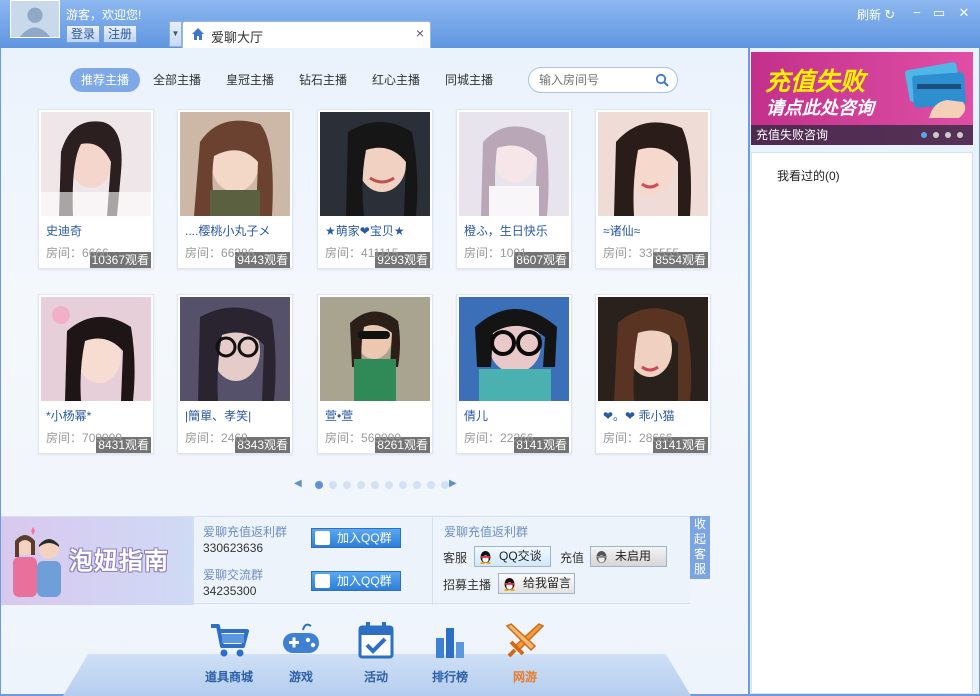 The image size is (980, 696). Describe the element at coordinates (377, 415) in the screenshot. I see `streamer-name: 萱•萱` at that location.